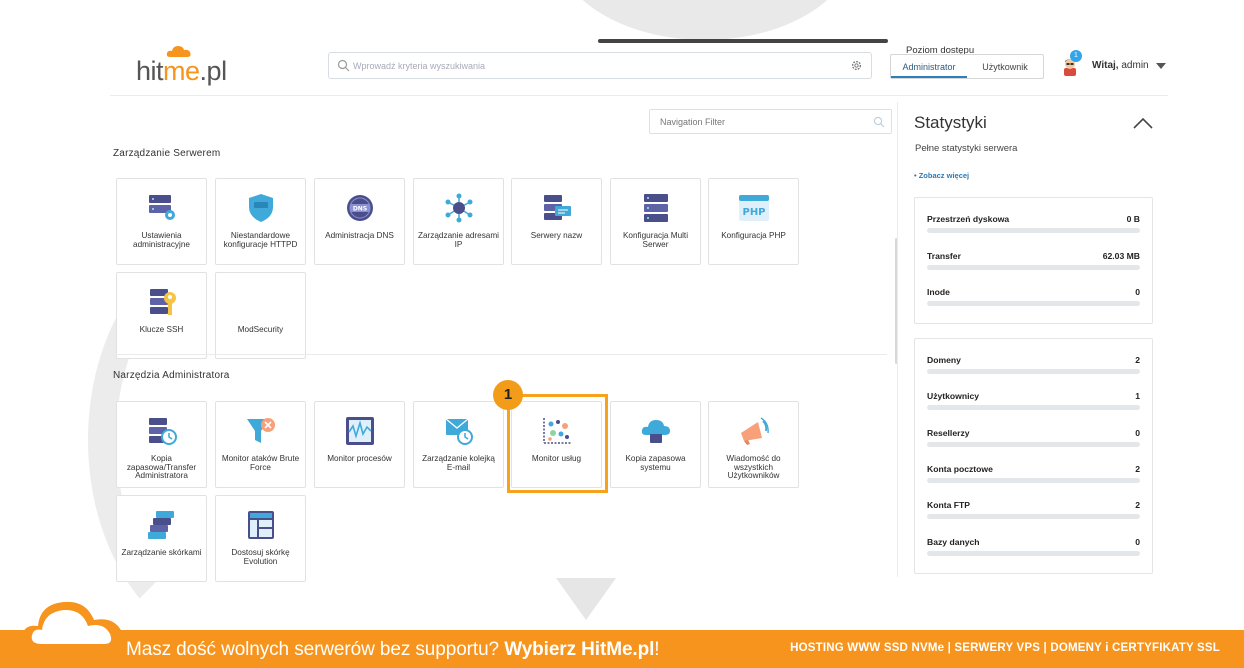  What do you see at coordinates (968, 219) in the screenshot?
I see `stat-name: Przestrzeń dyskowa` at bounding box center [968, 219].